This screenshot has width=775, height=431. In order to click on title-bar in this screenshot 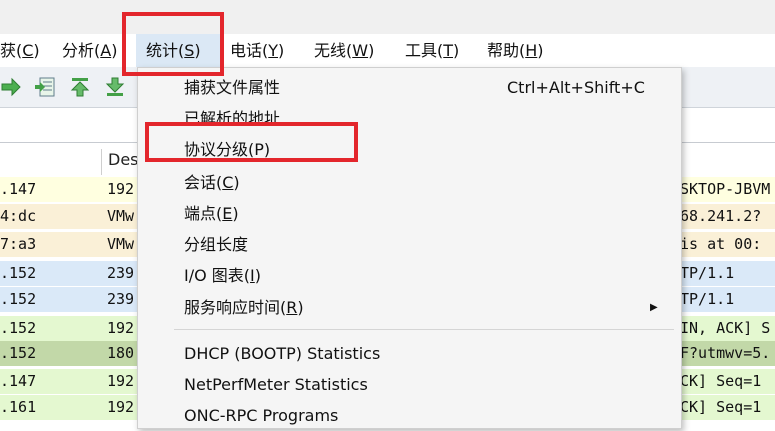, I will do `click(387, 17)`.